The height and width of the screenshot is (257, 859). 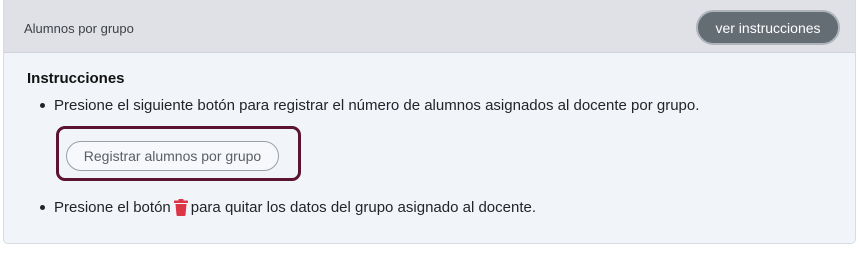 I want to click on card-title: Alumnos por grupo, so click(x=79, y=28).